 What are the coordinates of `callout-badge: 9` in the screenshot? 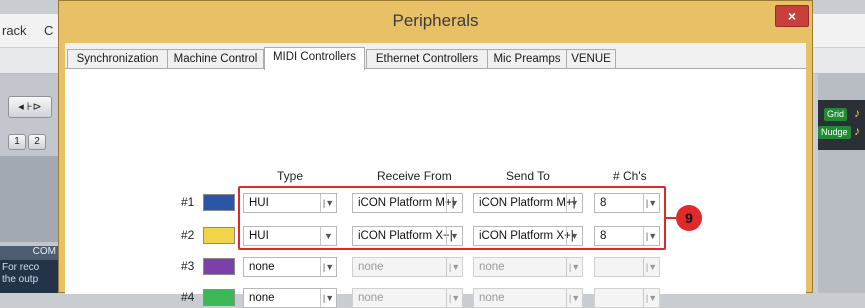 It's located at (689, 218).